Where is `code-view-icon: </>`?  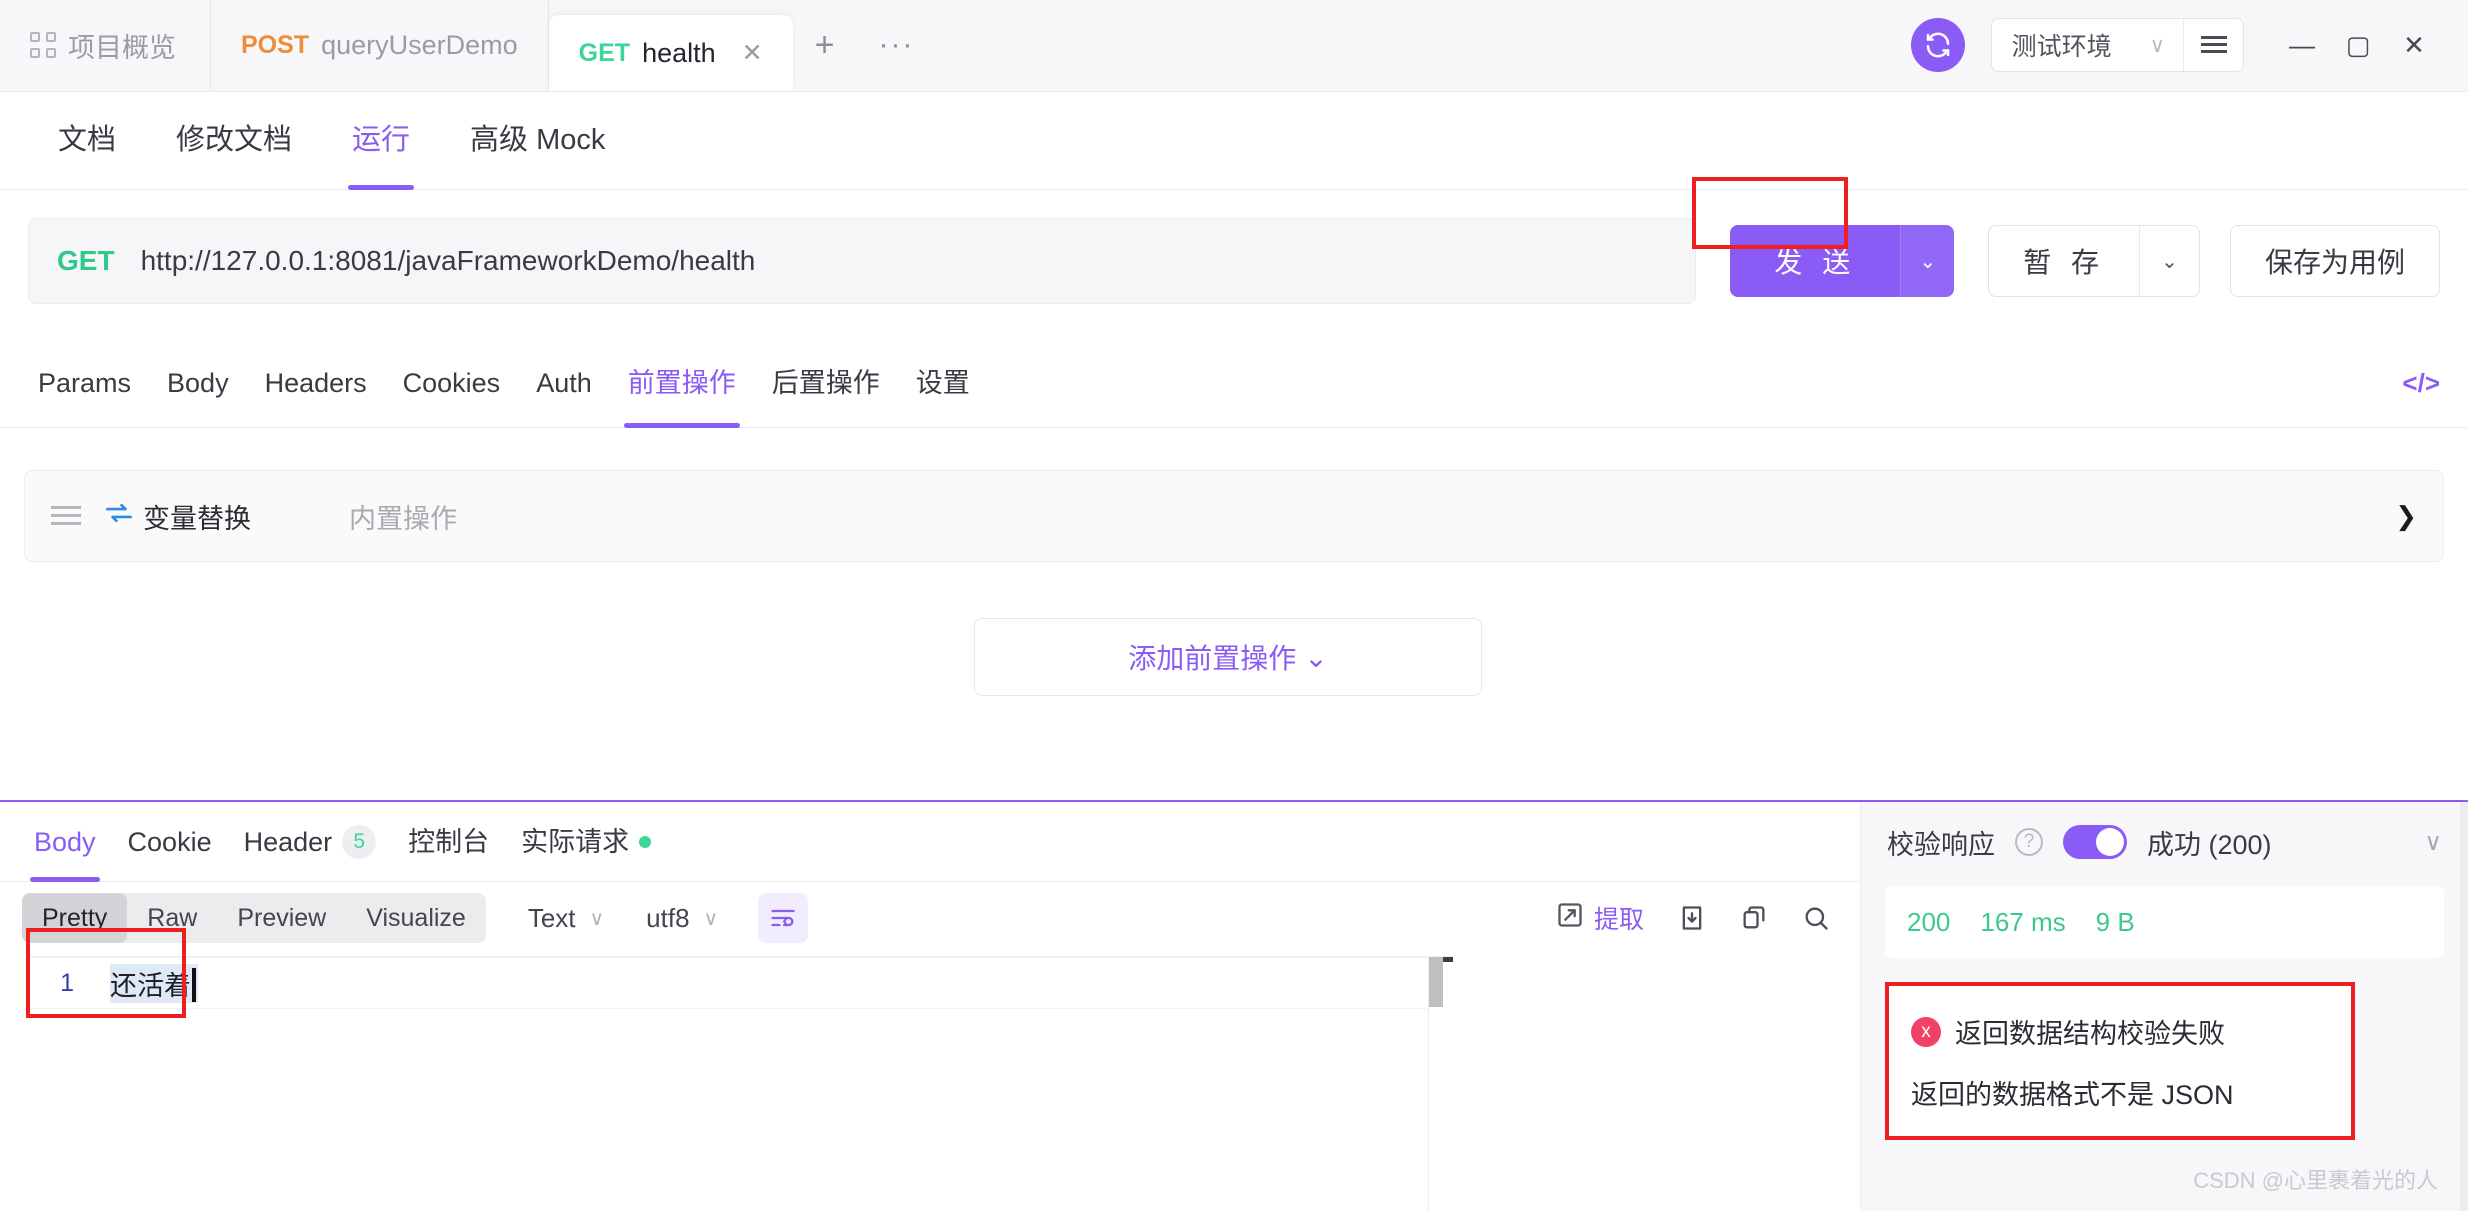 code-view-icon: </> is located at coordinates (2421, 383).